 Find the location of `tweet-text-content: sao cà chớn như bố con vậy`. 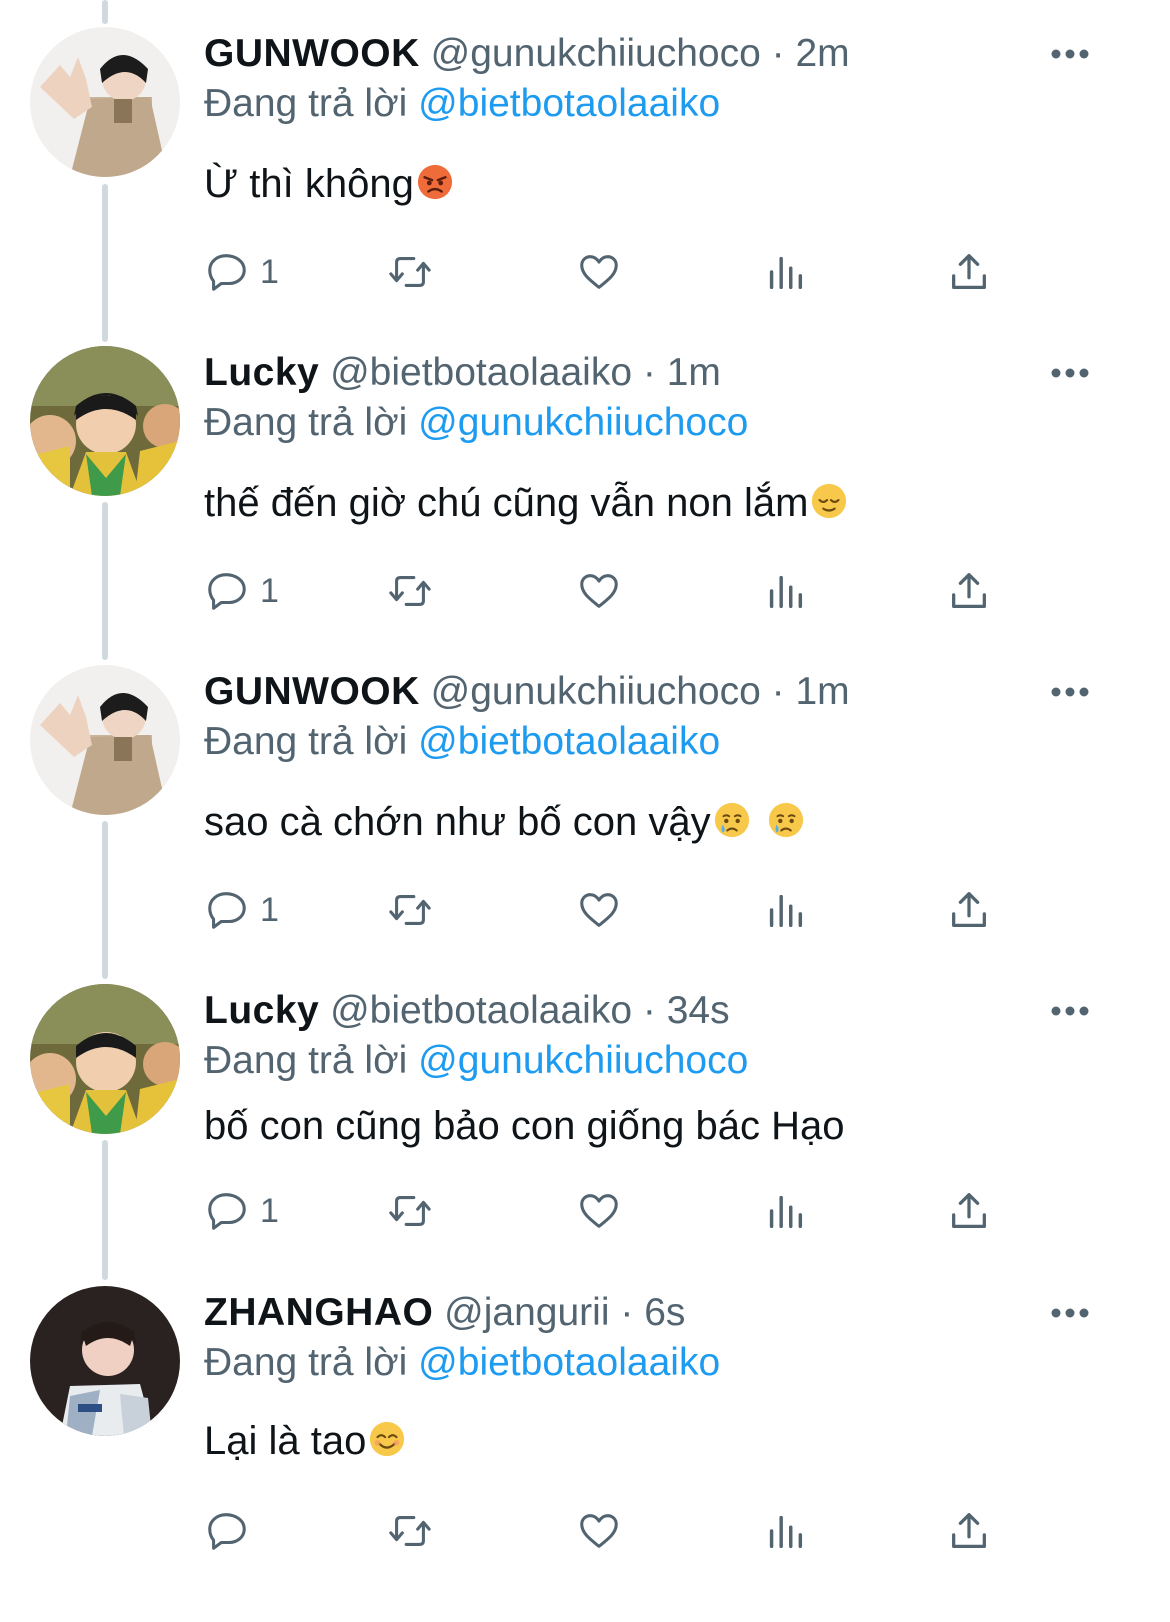

tweet-text-content: sao cà chớn như bố con vậy is located at coordinates (457, 822).